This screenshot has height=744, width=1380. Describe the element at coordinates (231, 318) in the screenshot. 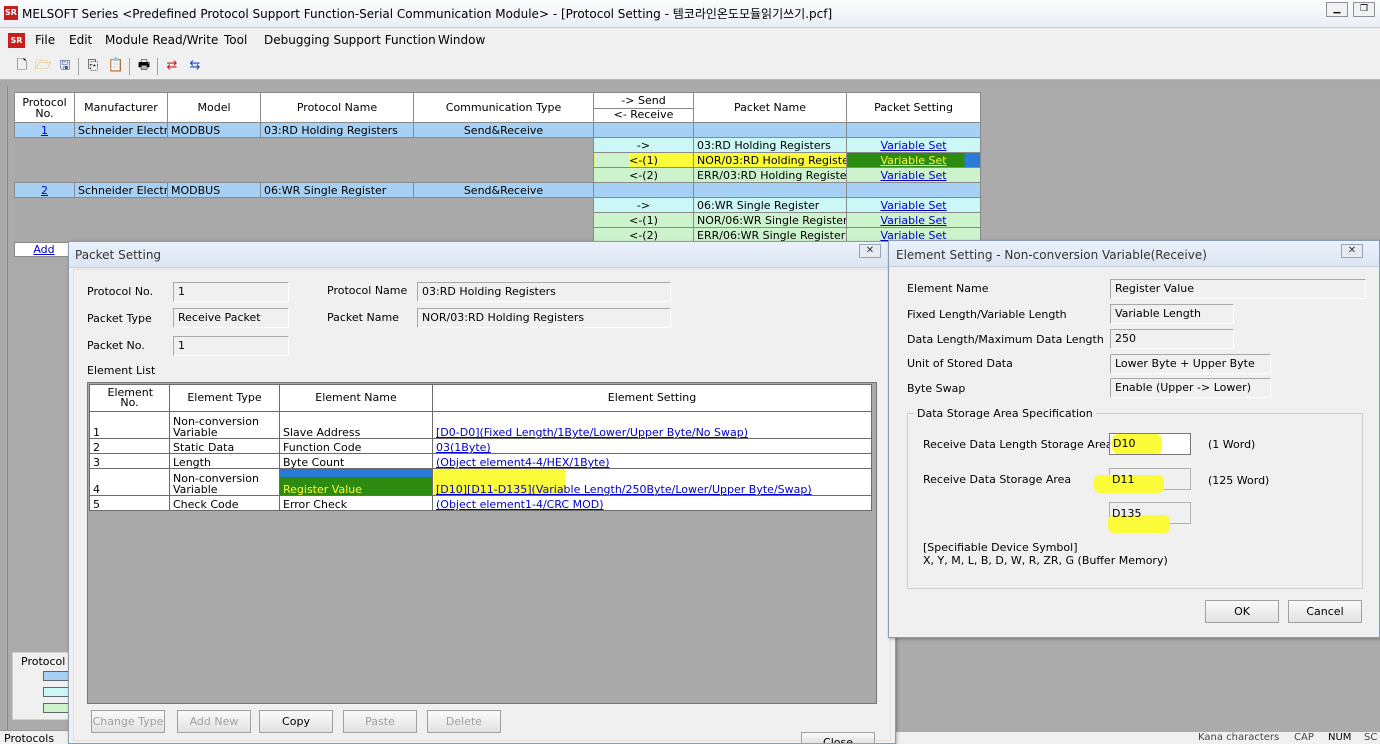

I see `packet-type-field: Receive Packet` at that location.